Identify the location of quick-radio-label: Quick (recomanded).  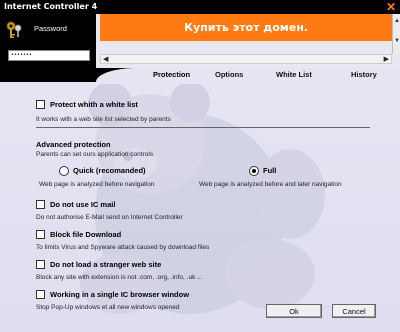
(109, 170).